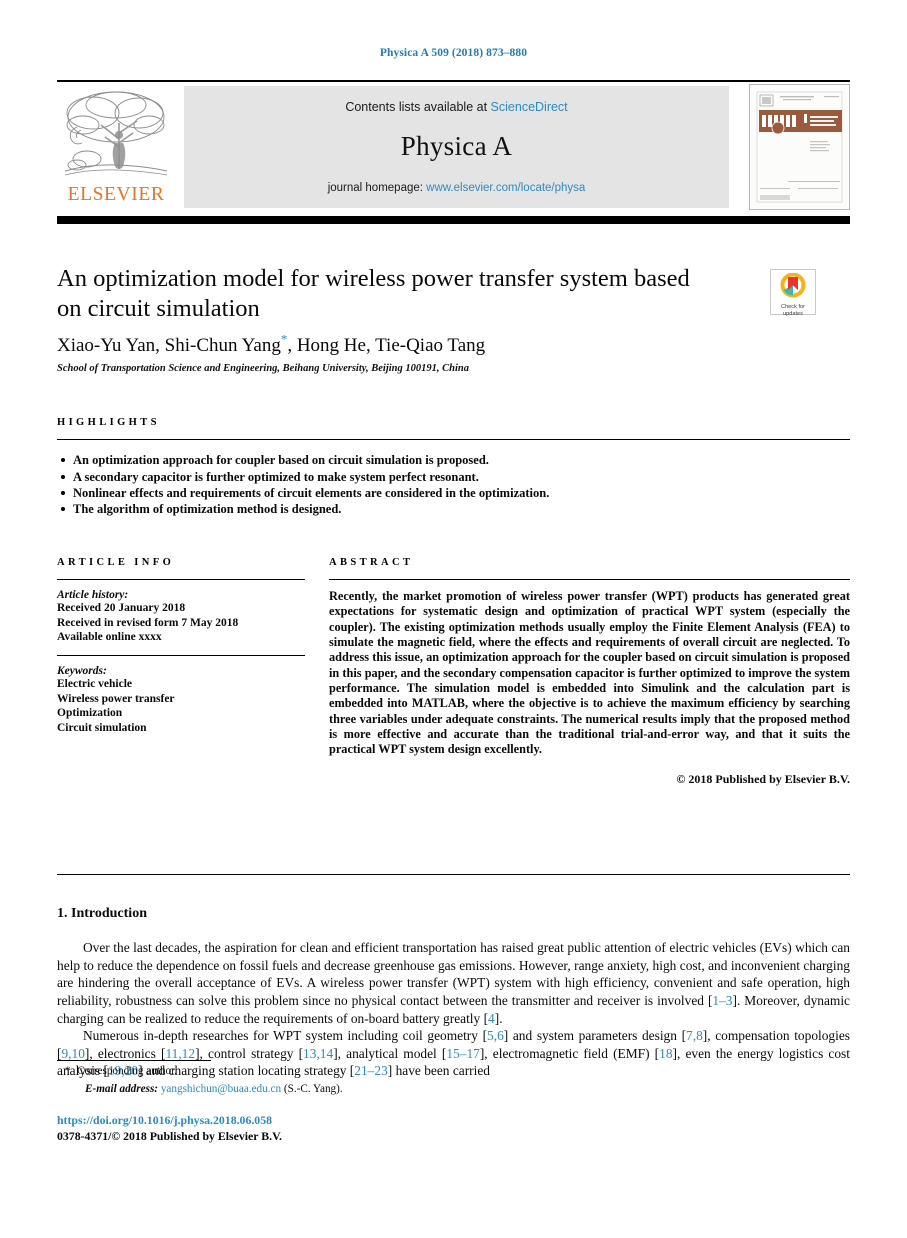  What do you see at coordinates (491, 1018) in the screenshot?
I see `citation-link: 4` at bounding box center [491, 1018].